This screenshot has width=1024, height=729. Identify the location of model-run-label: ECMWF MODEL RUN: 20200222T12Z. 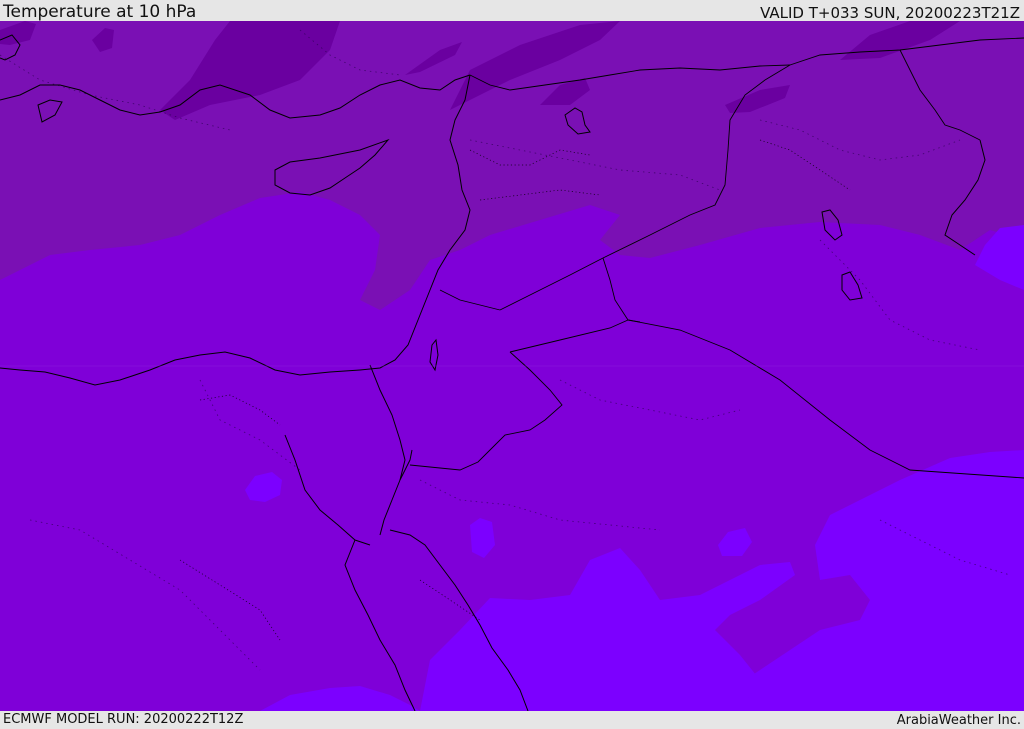
(123, 719).